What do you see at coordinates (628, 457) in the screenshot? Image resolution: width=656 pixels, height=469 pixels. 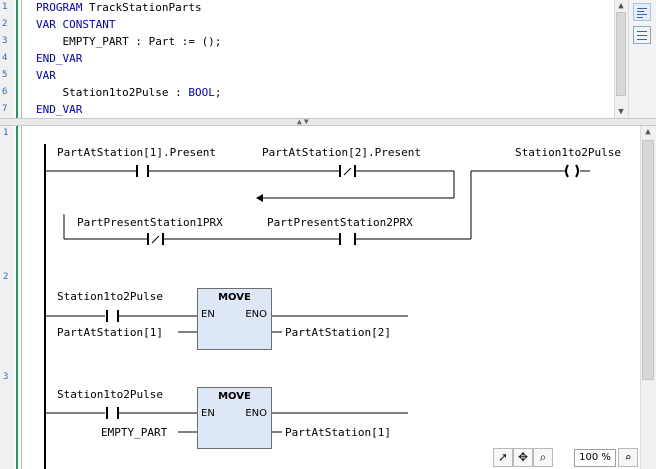 I see `zoom-dropdown-icon: ⌕` at bounding box center [628, 457].